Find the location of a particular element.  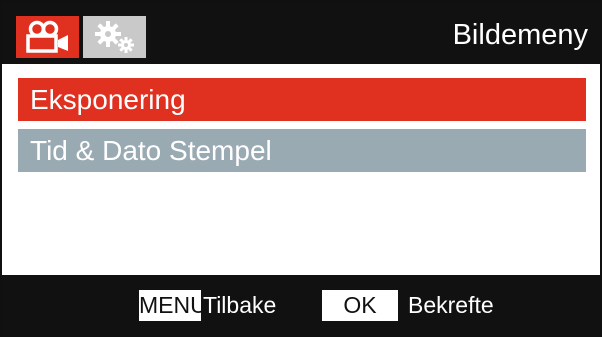

menu-item-date-stamp: Tid & Dato Stempel is located at coordinates (302, 150).